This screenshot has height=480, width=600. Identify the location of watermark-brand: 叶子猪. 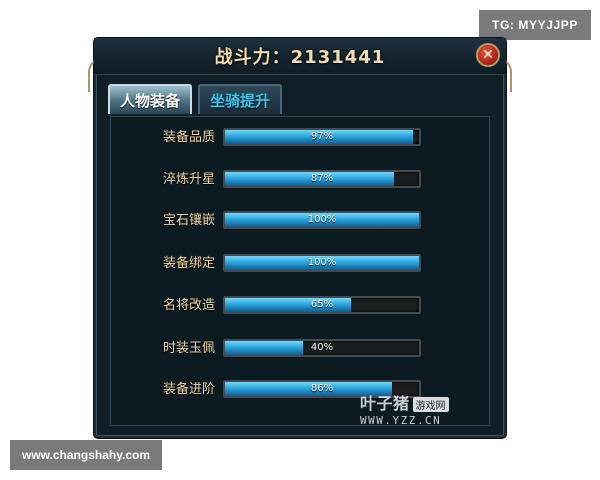
(385, 403).